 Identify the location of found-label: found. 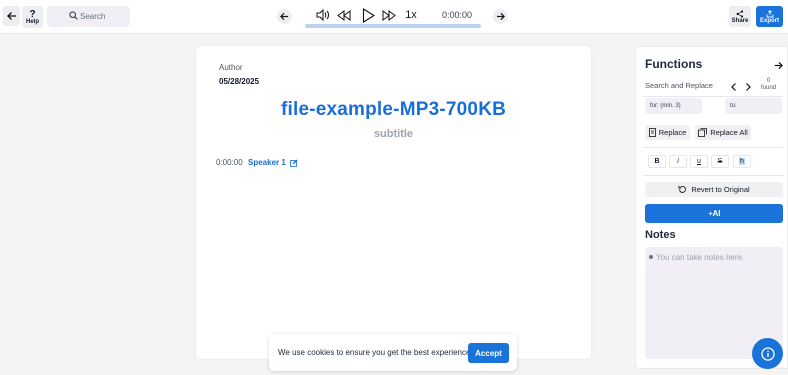
(769, 88).